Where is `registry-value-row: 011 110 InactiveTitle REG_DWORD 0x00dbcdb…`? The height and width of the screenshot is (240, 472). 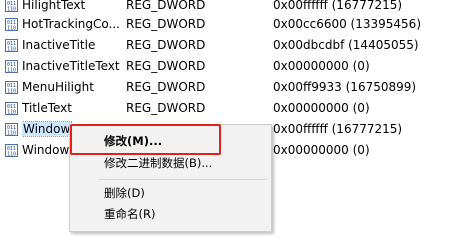 registry-value-row: 011 110 InactiveTitle REG_DWORD 0x00dbcdb… is located at coordinates (236, 45).